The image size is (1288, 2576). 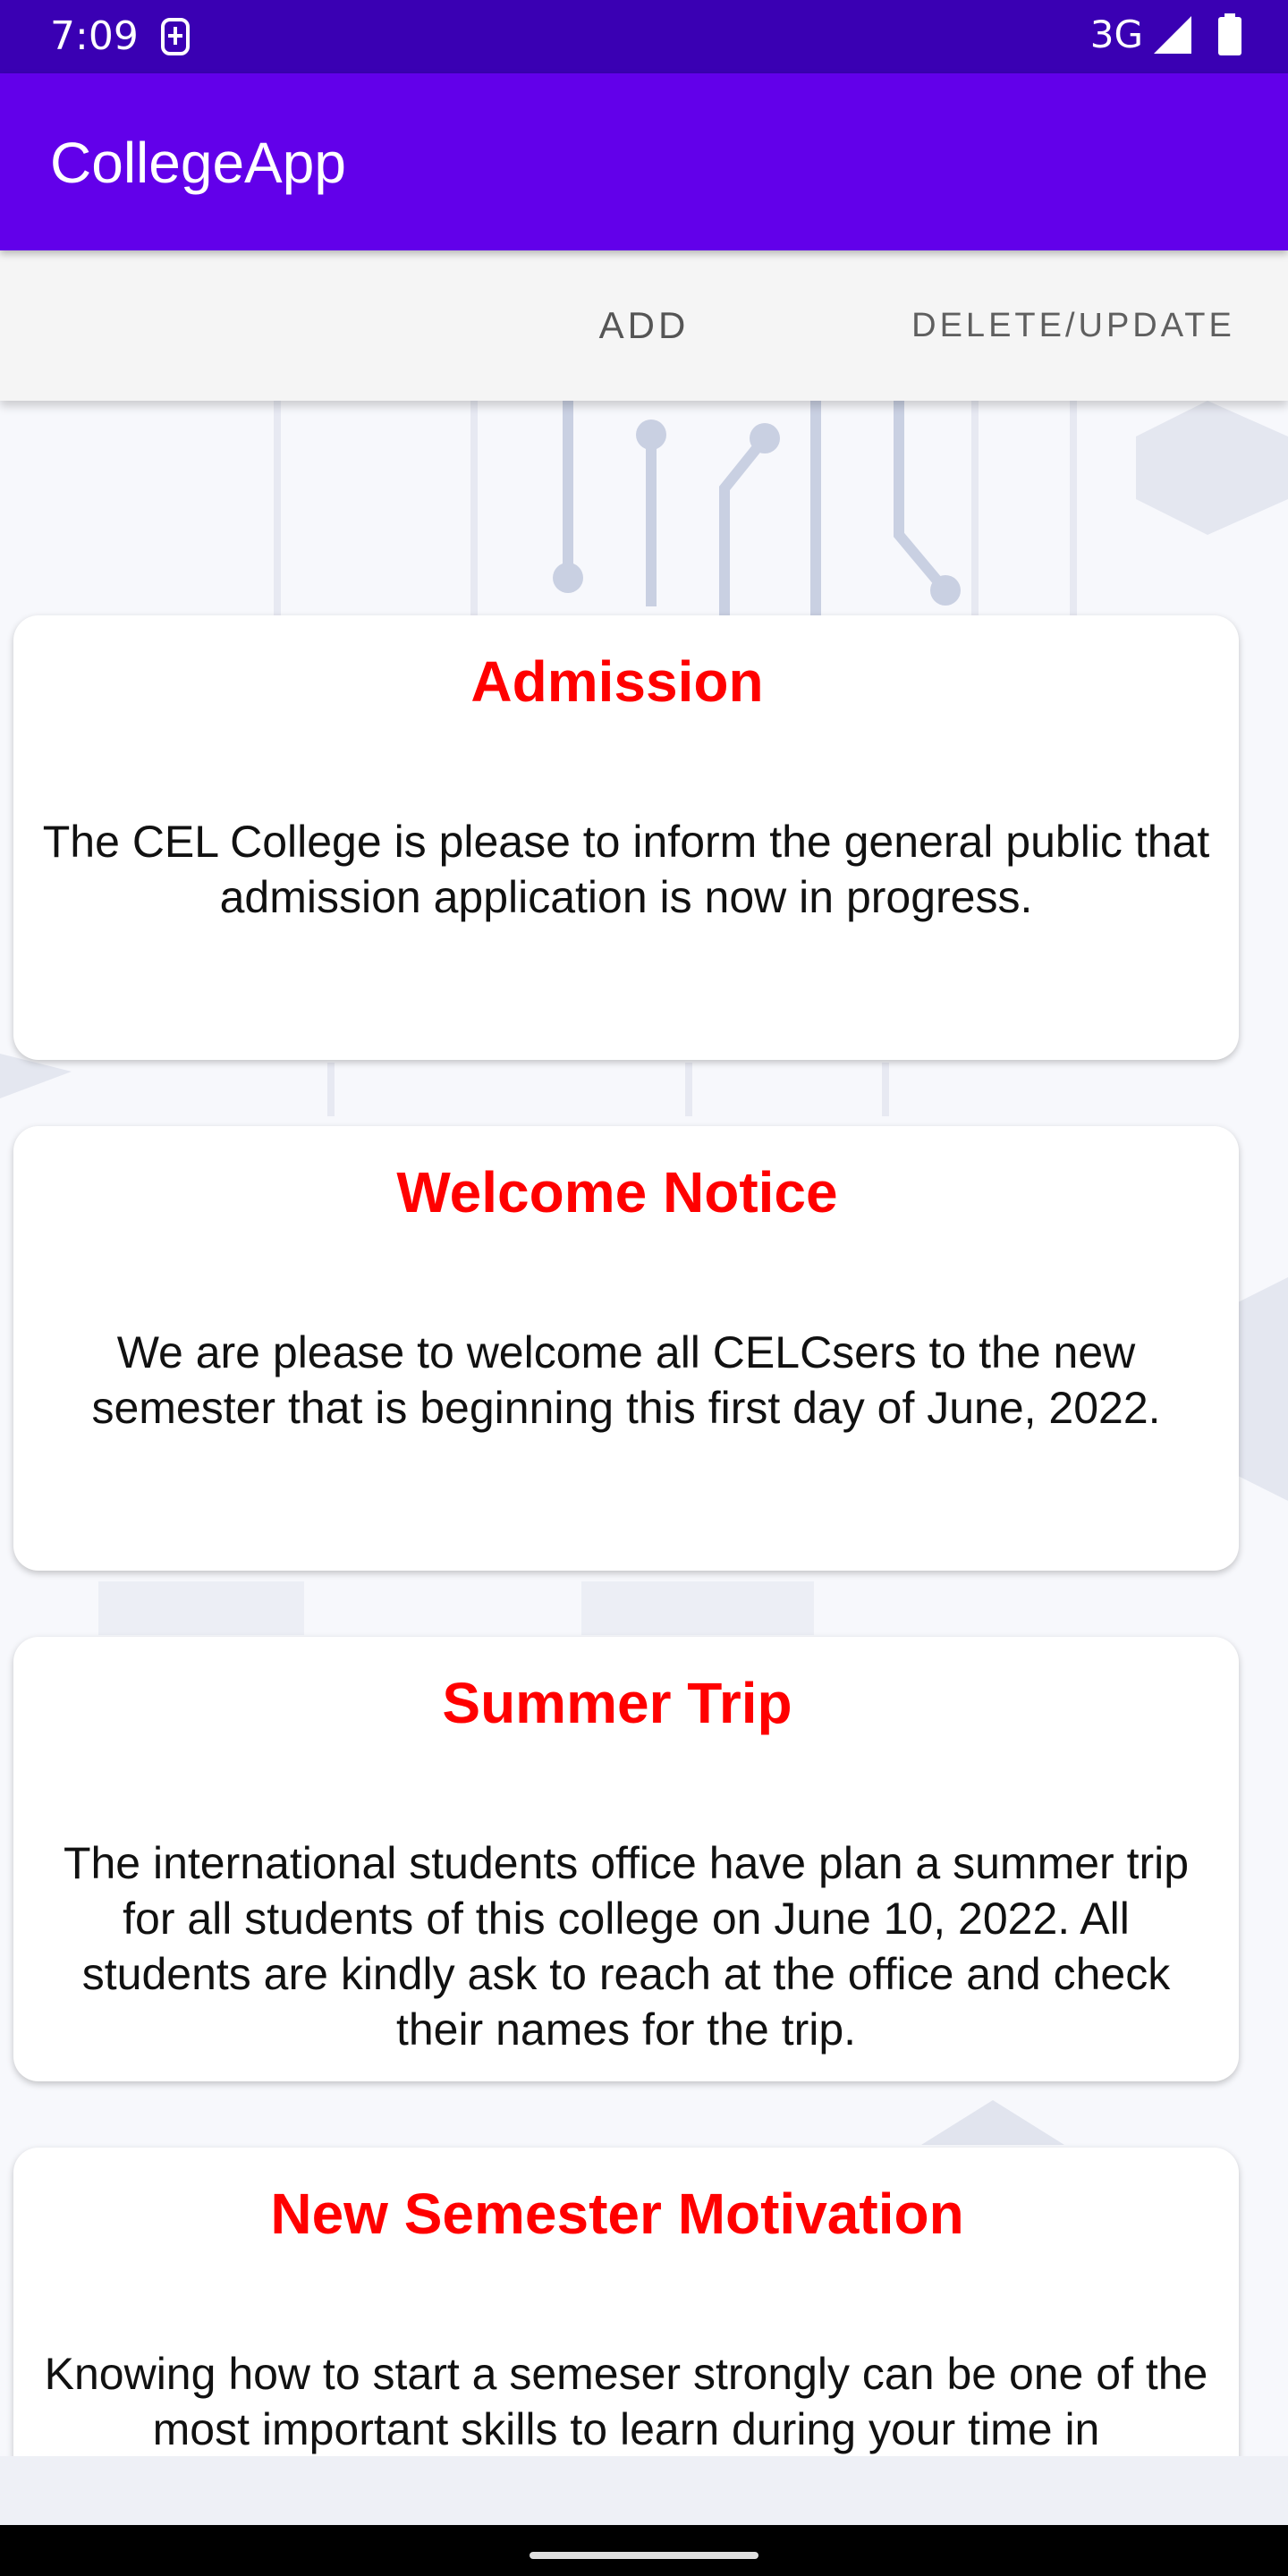 What do you see at coordinates (617, 2214) in the screenshot?
I see `notice-title: New Semester Motivation` at bounding box center [617, 2214].